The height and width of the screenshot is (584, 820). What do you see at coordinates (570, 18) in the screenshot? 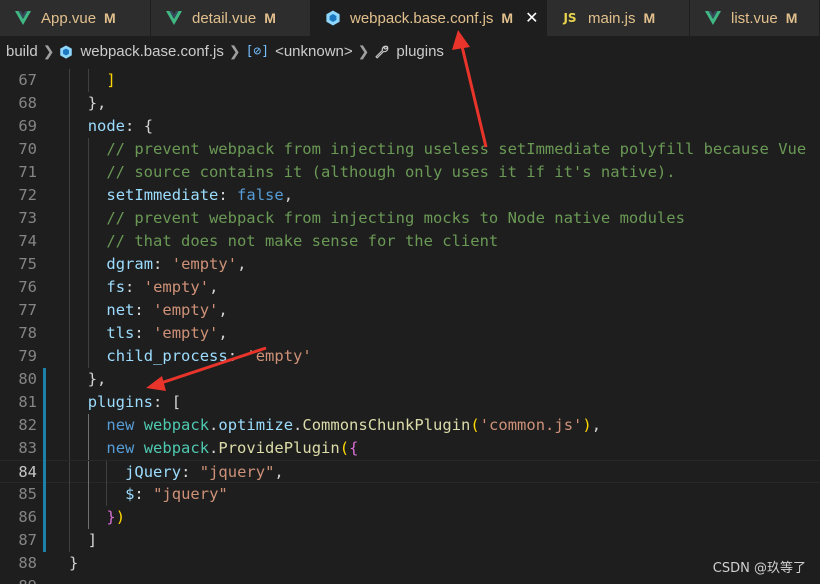
I see `js-icon: JS` at bounding box center [570, 18].